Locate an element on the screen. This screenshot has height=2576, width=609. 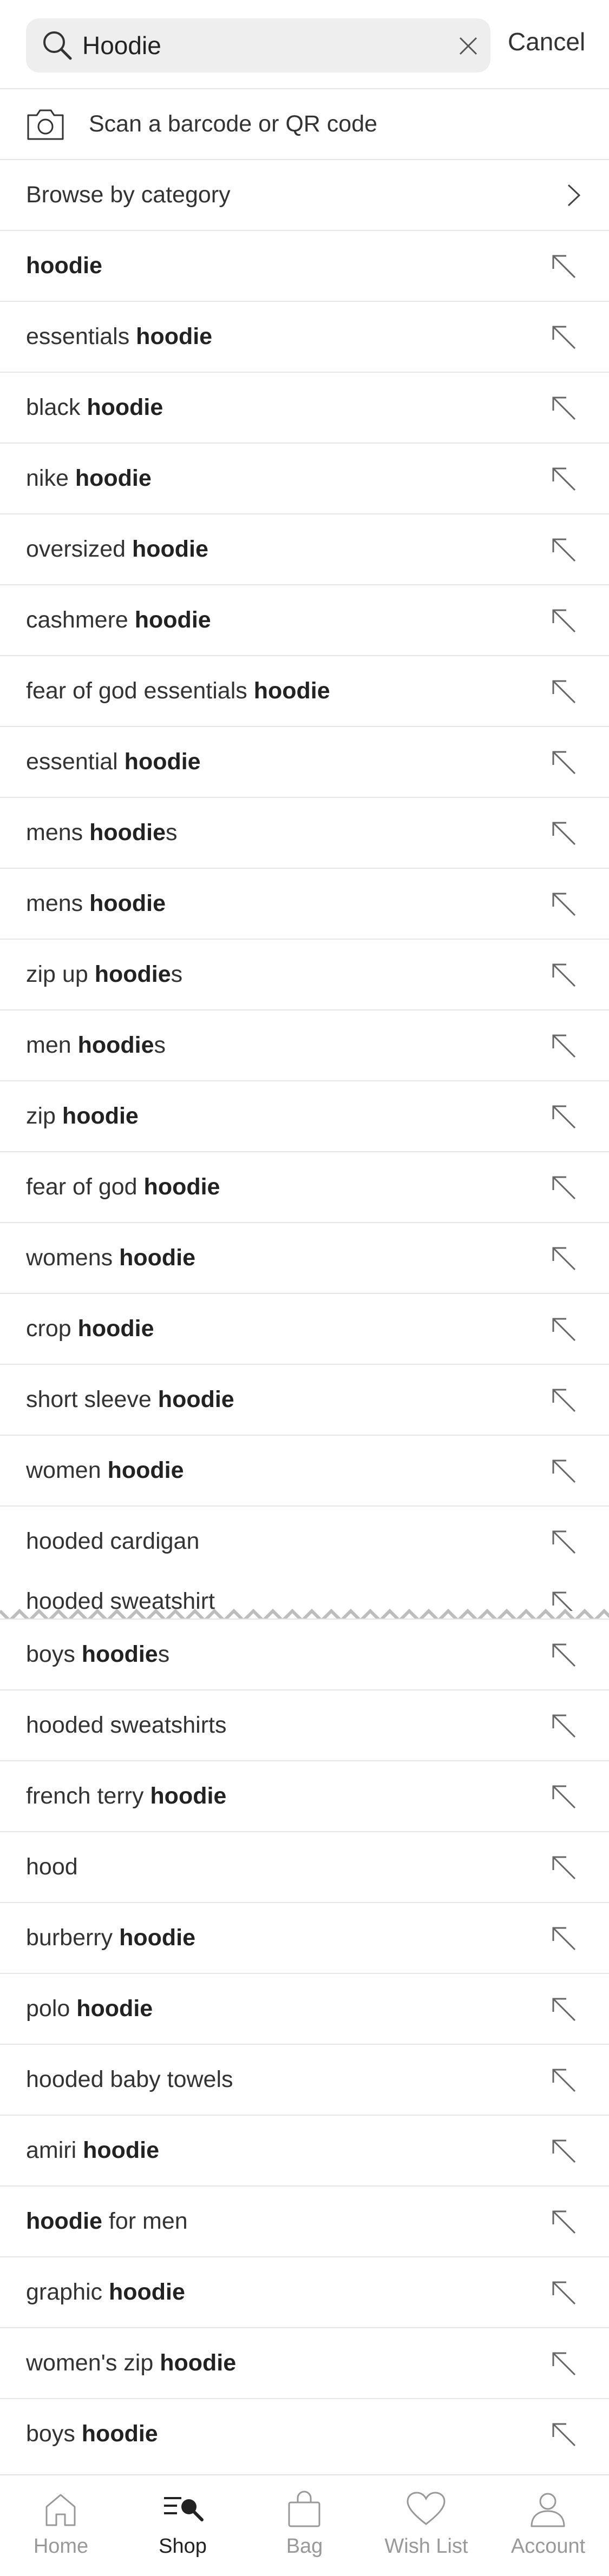
suggestion-text: polo hoodie is located at coordinates (89, 2009).